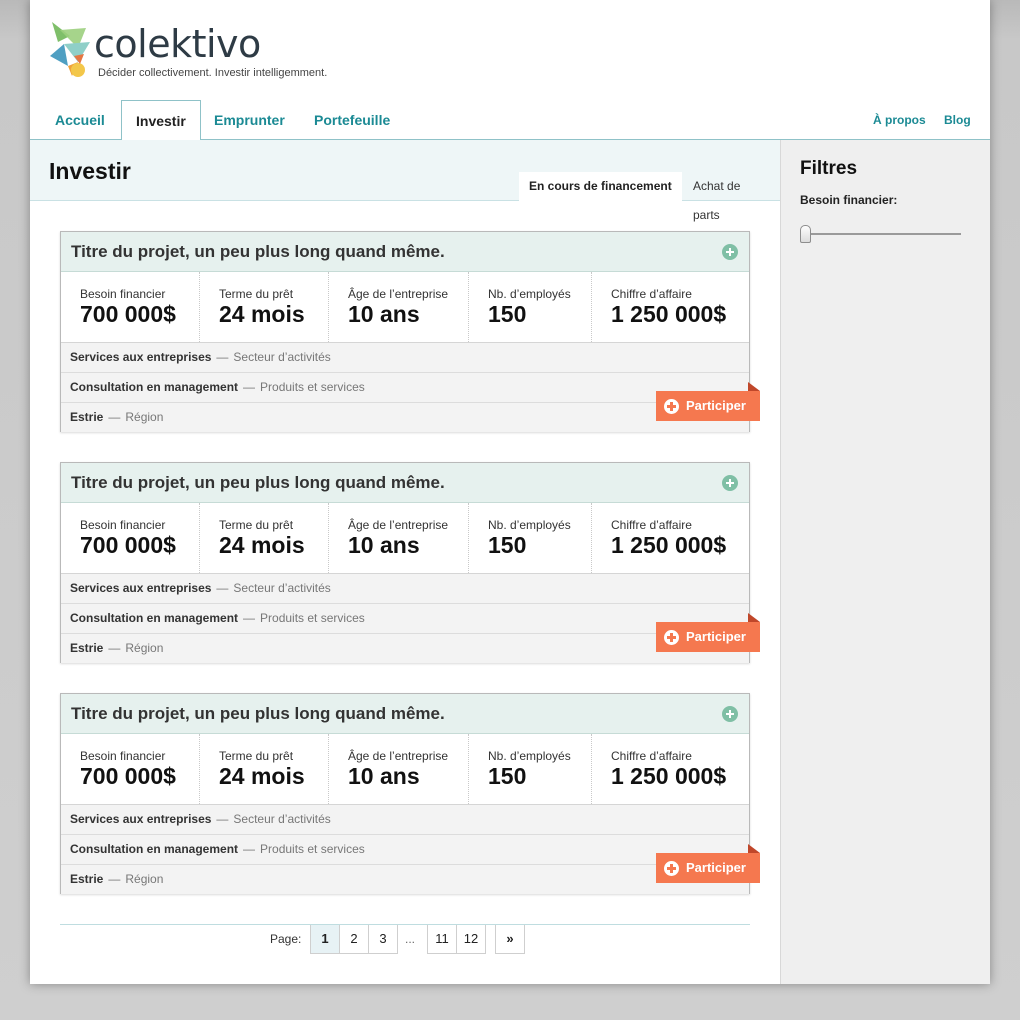  What do you see at coordinates (384, 545) in the screenshot?
I see `stat-value: 10 ans` at bounding box center [384, 545].